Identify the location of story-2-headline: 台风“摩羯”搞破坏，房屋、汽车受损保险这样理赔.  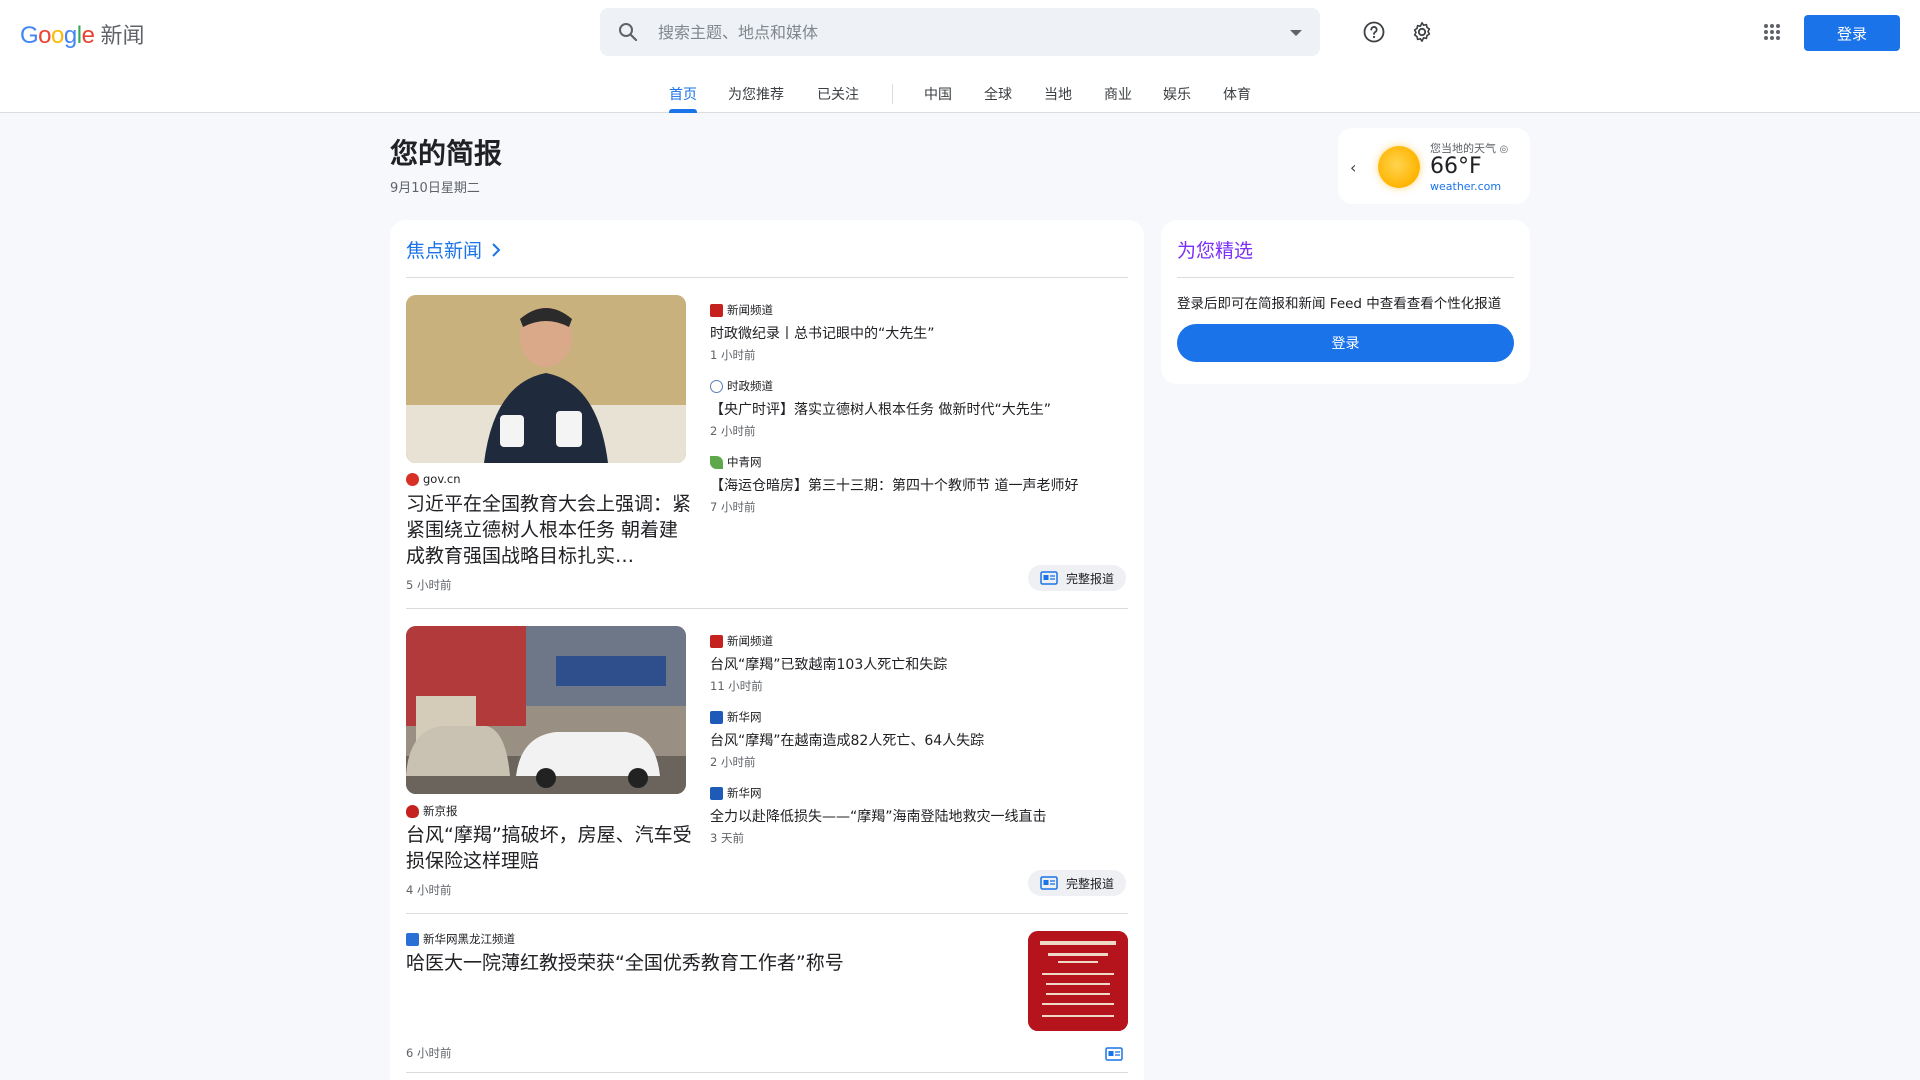
(549, 848).